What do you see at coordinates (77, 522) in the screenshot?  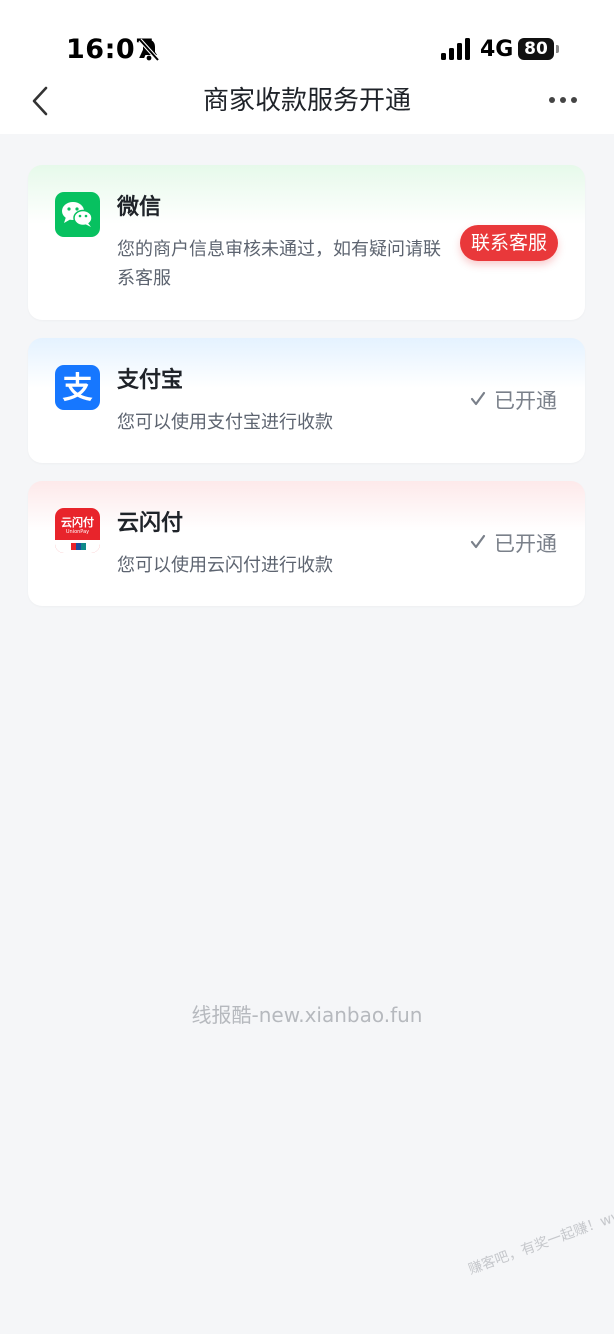 I see `unionpay-logo-text: 云闪付` at bounding box center [77, 522].